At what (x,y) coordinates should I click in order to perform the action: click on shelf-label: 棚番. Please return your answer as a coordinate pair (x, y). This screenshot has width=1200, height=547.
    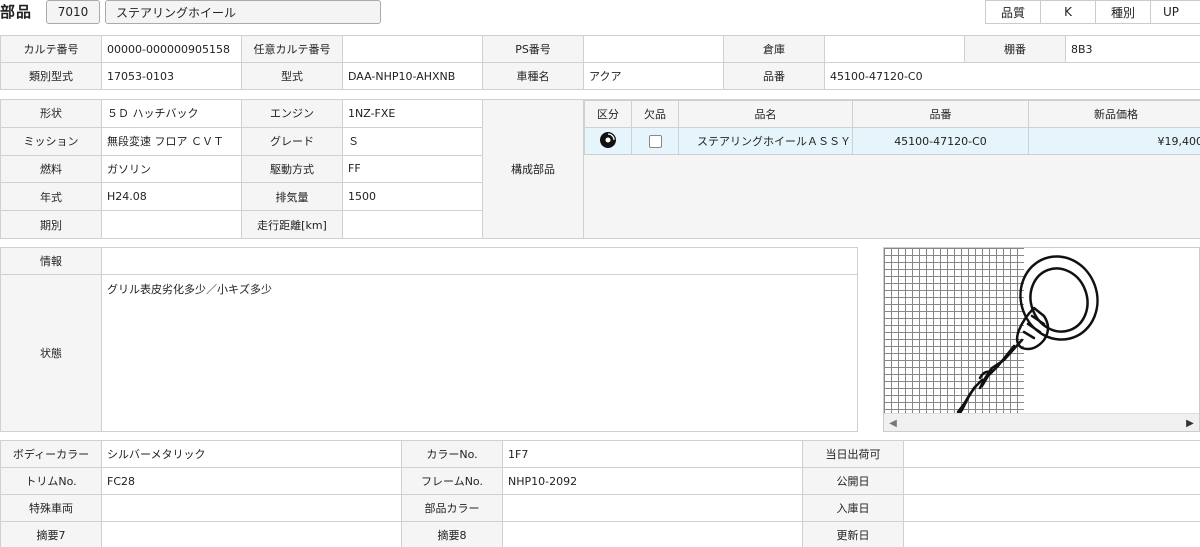
    Looking at the image, I should click on (1015, 49).